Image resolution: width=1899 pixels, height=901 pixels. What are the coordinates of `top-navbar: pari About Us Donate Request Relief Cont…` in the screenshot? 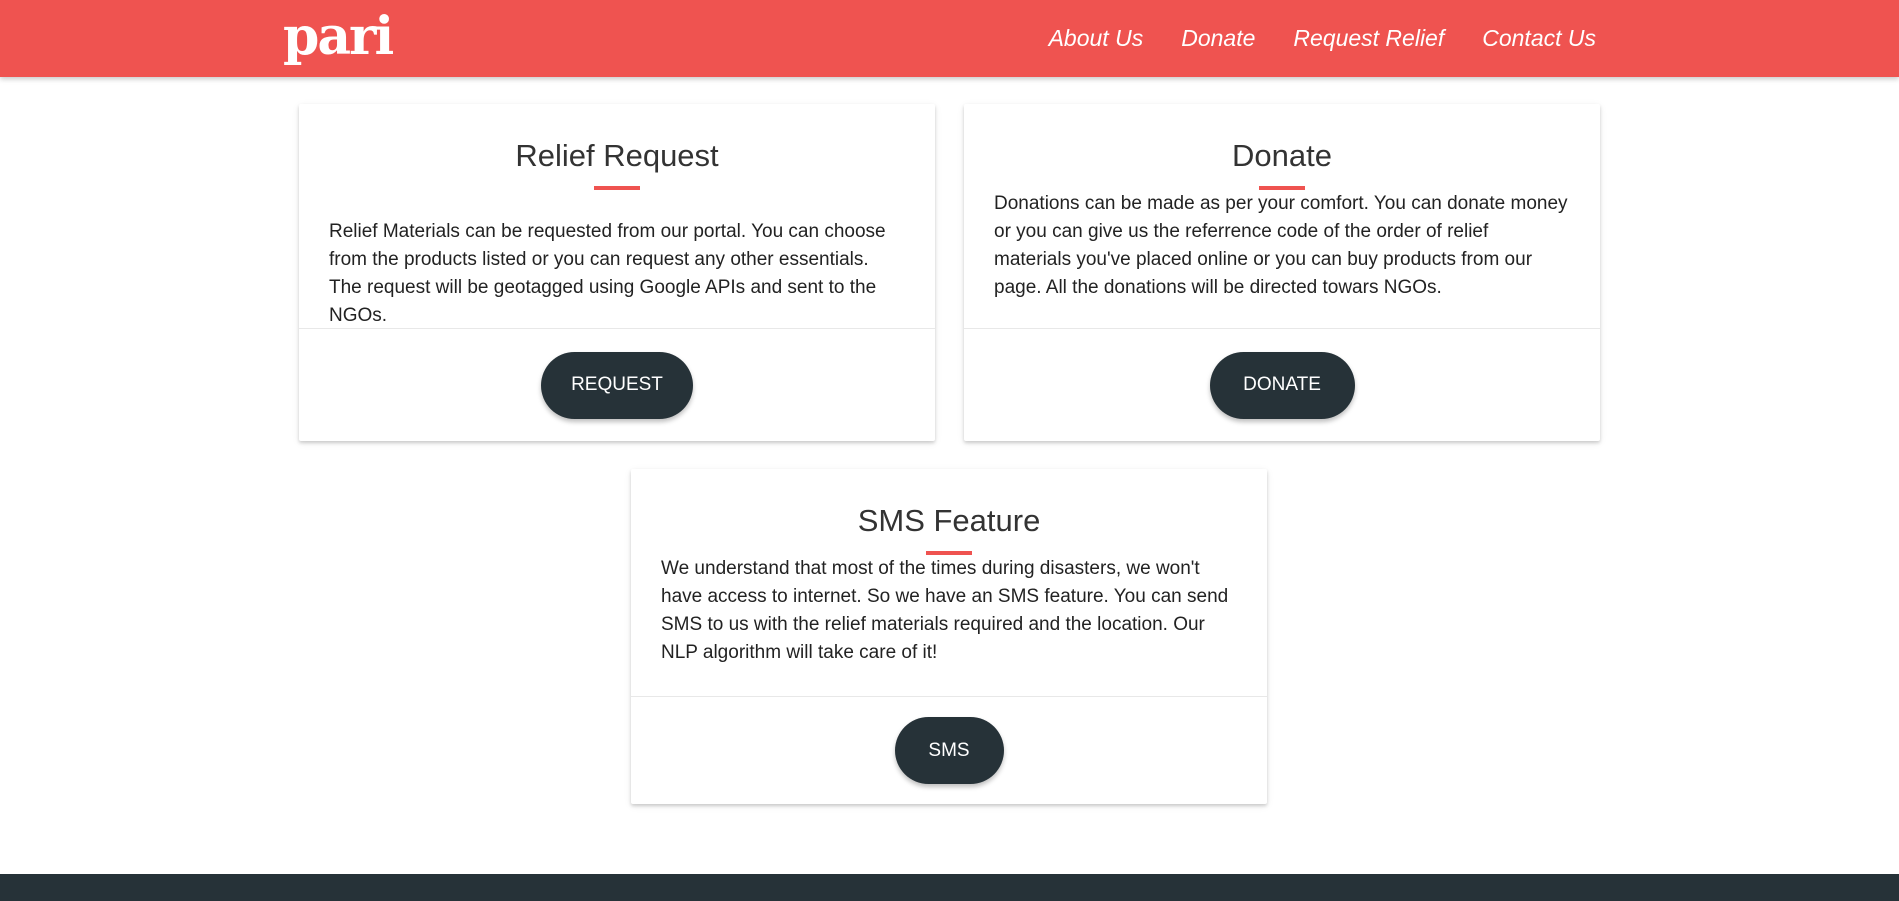 It's located at (949, 38).